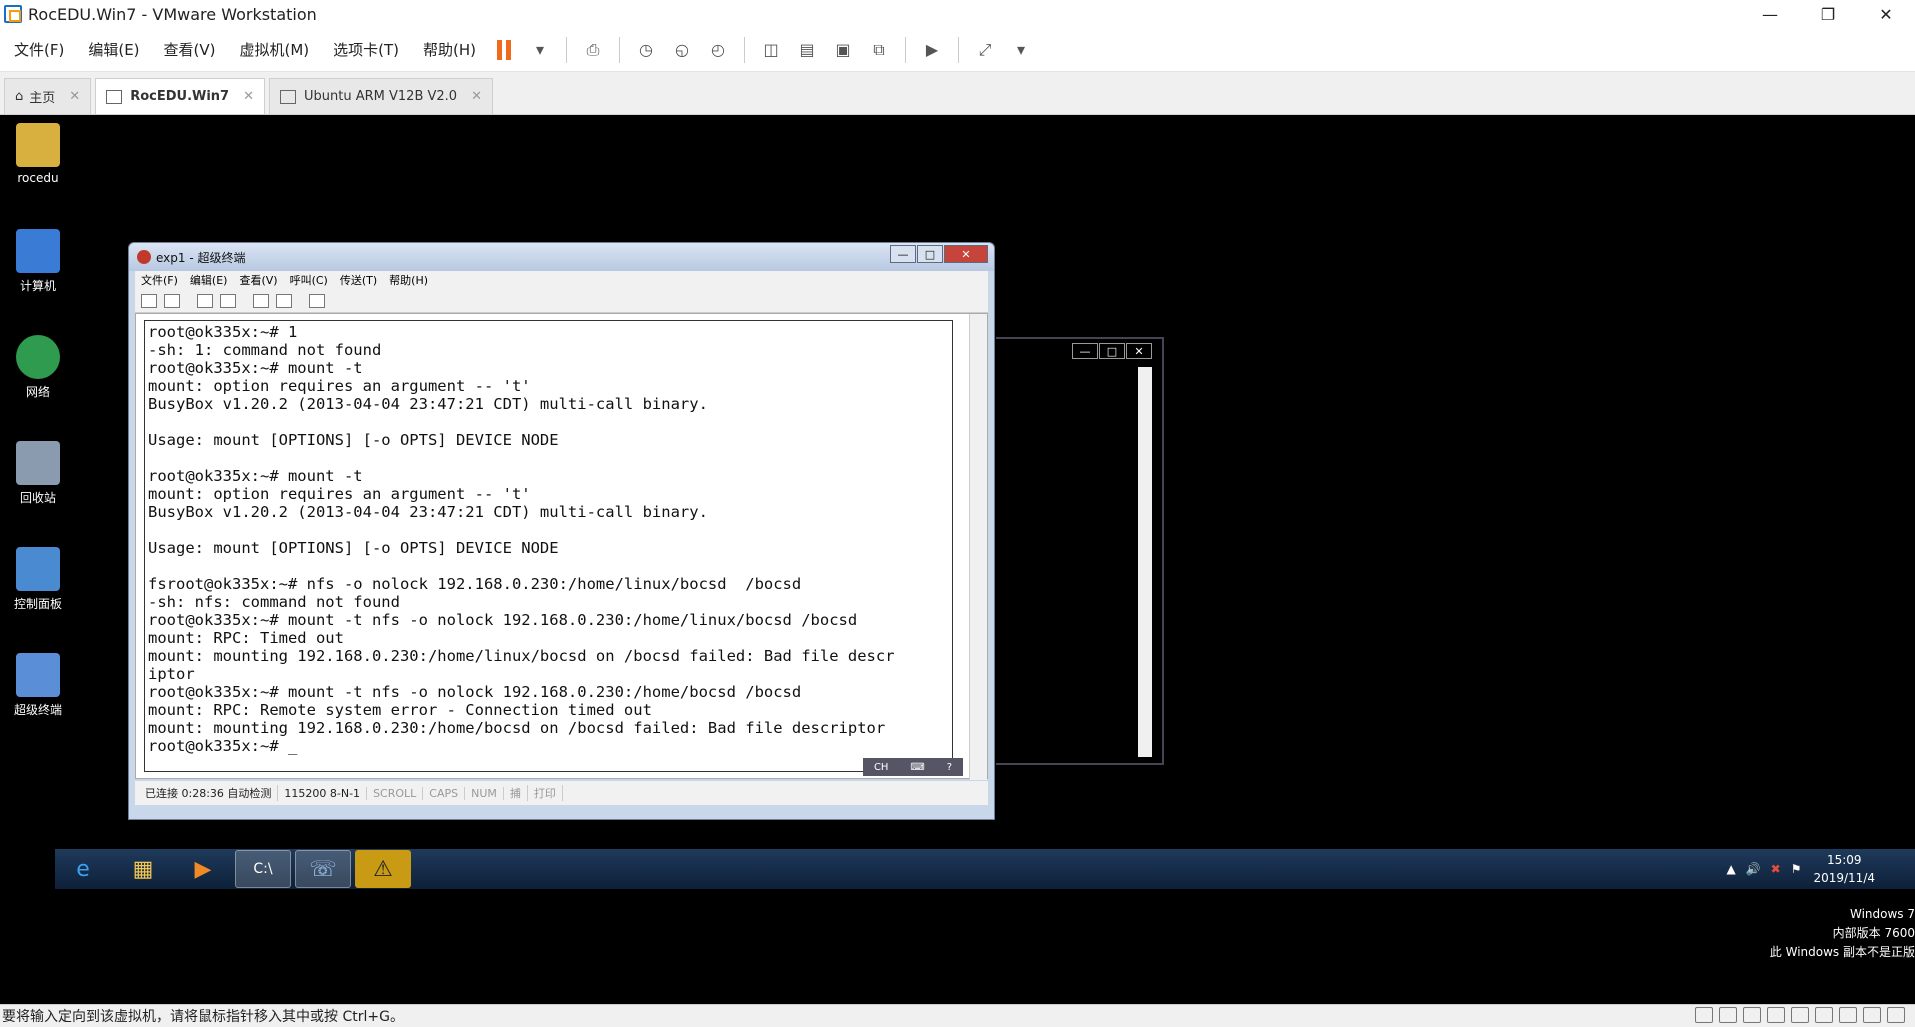 The width and height of the screenshot is (1915, 1027). I want to click on unity-icon: ⧉, so click(879, 50).